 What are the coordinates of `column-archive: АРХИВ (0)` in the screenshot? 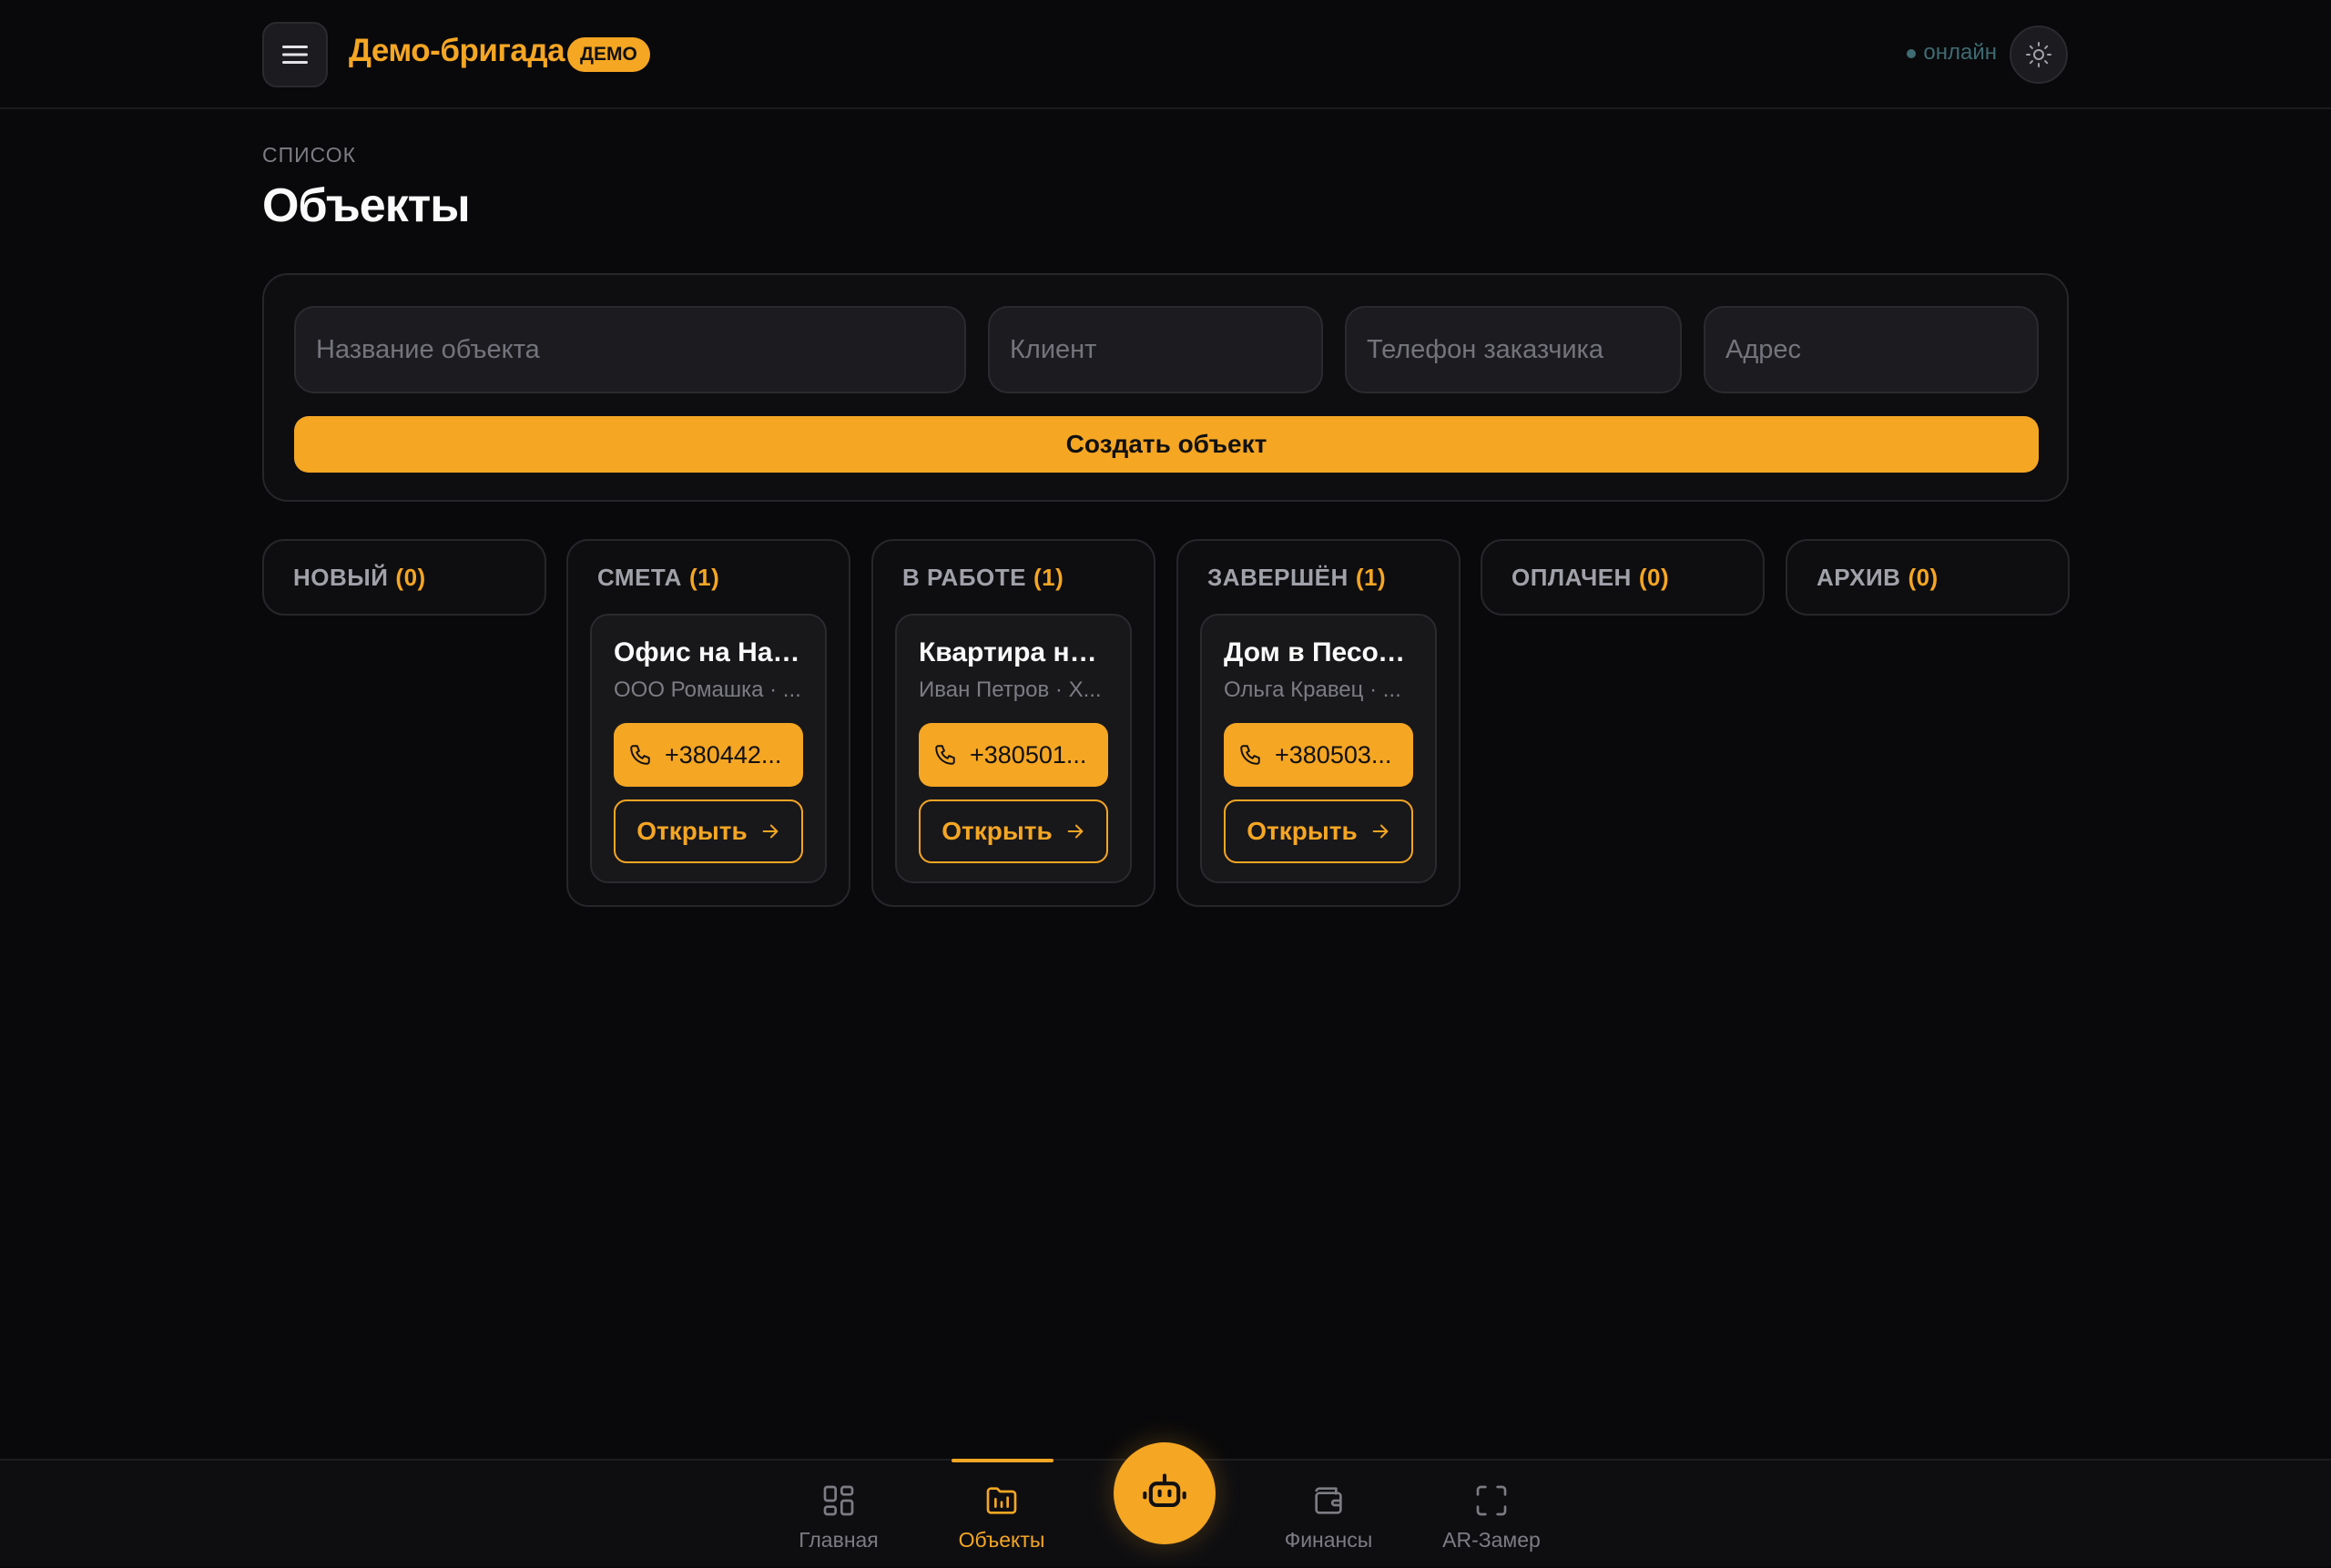 It's located at (1928, 577).